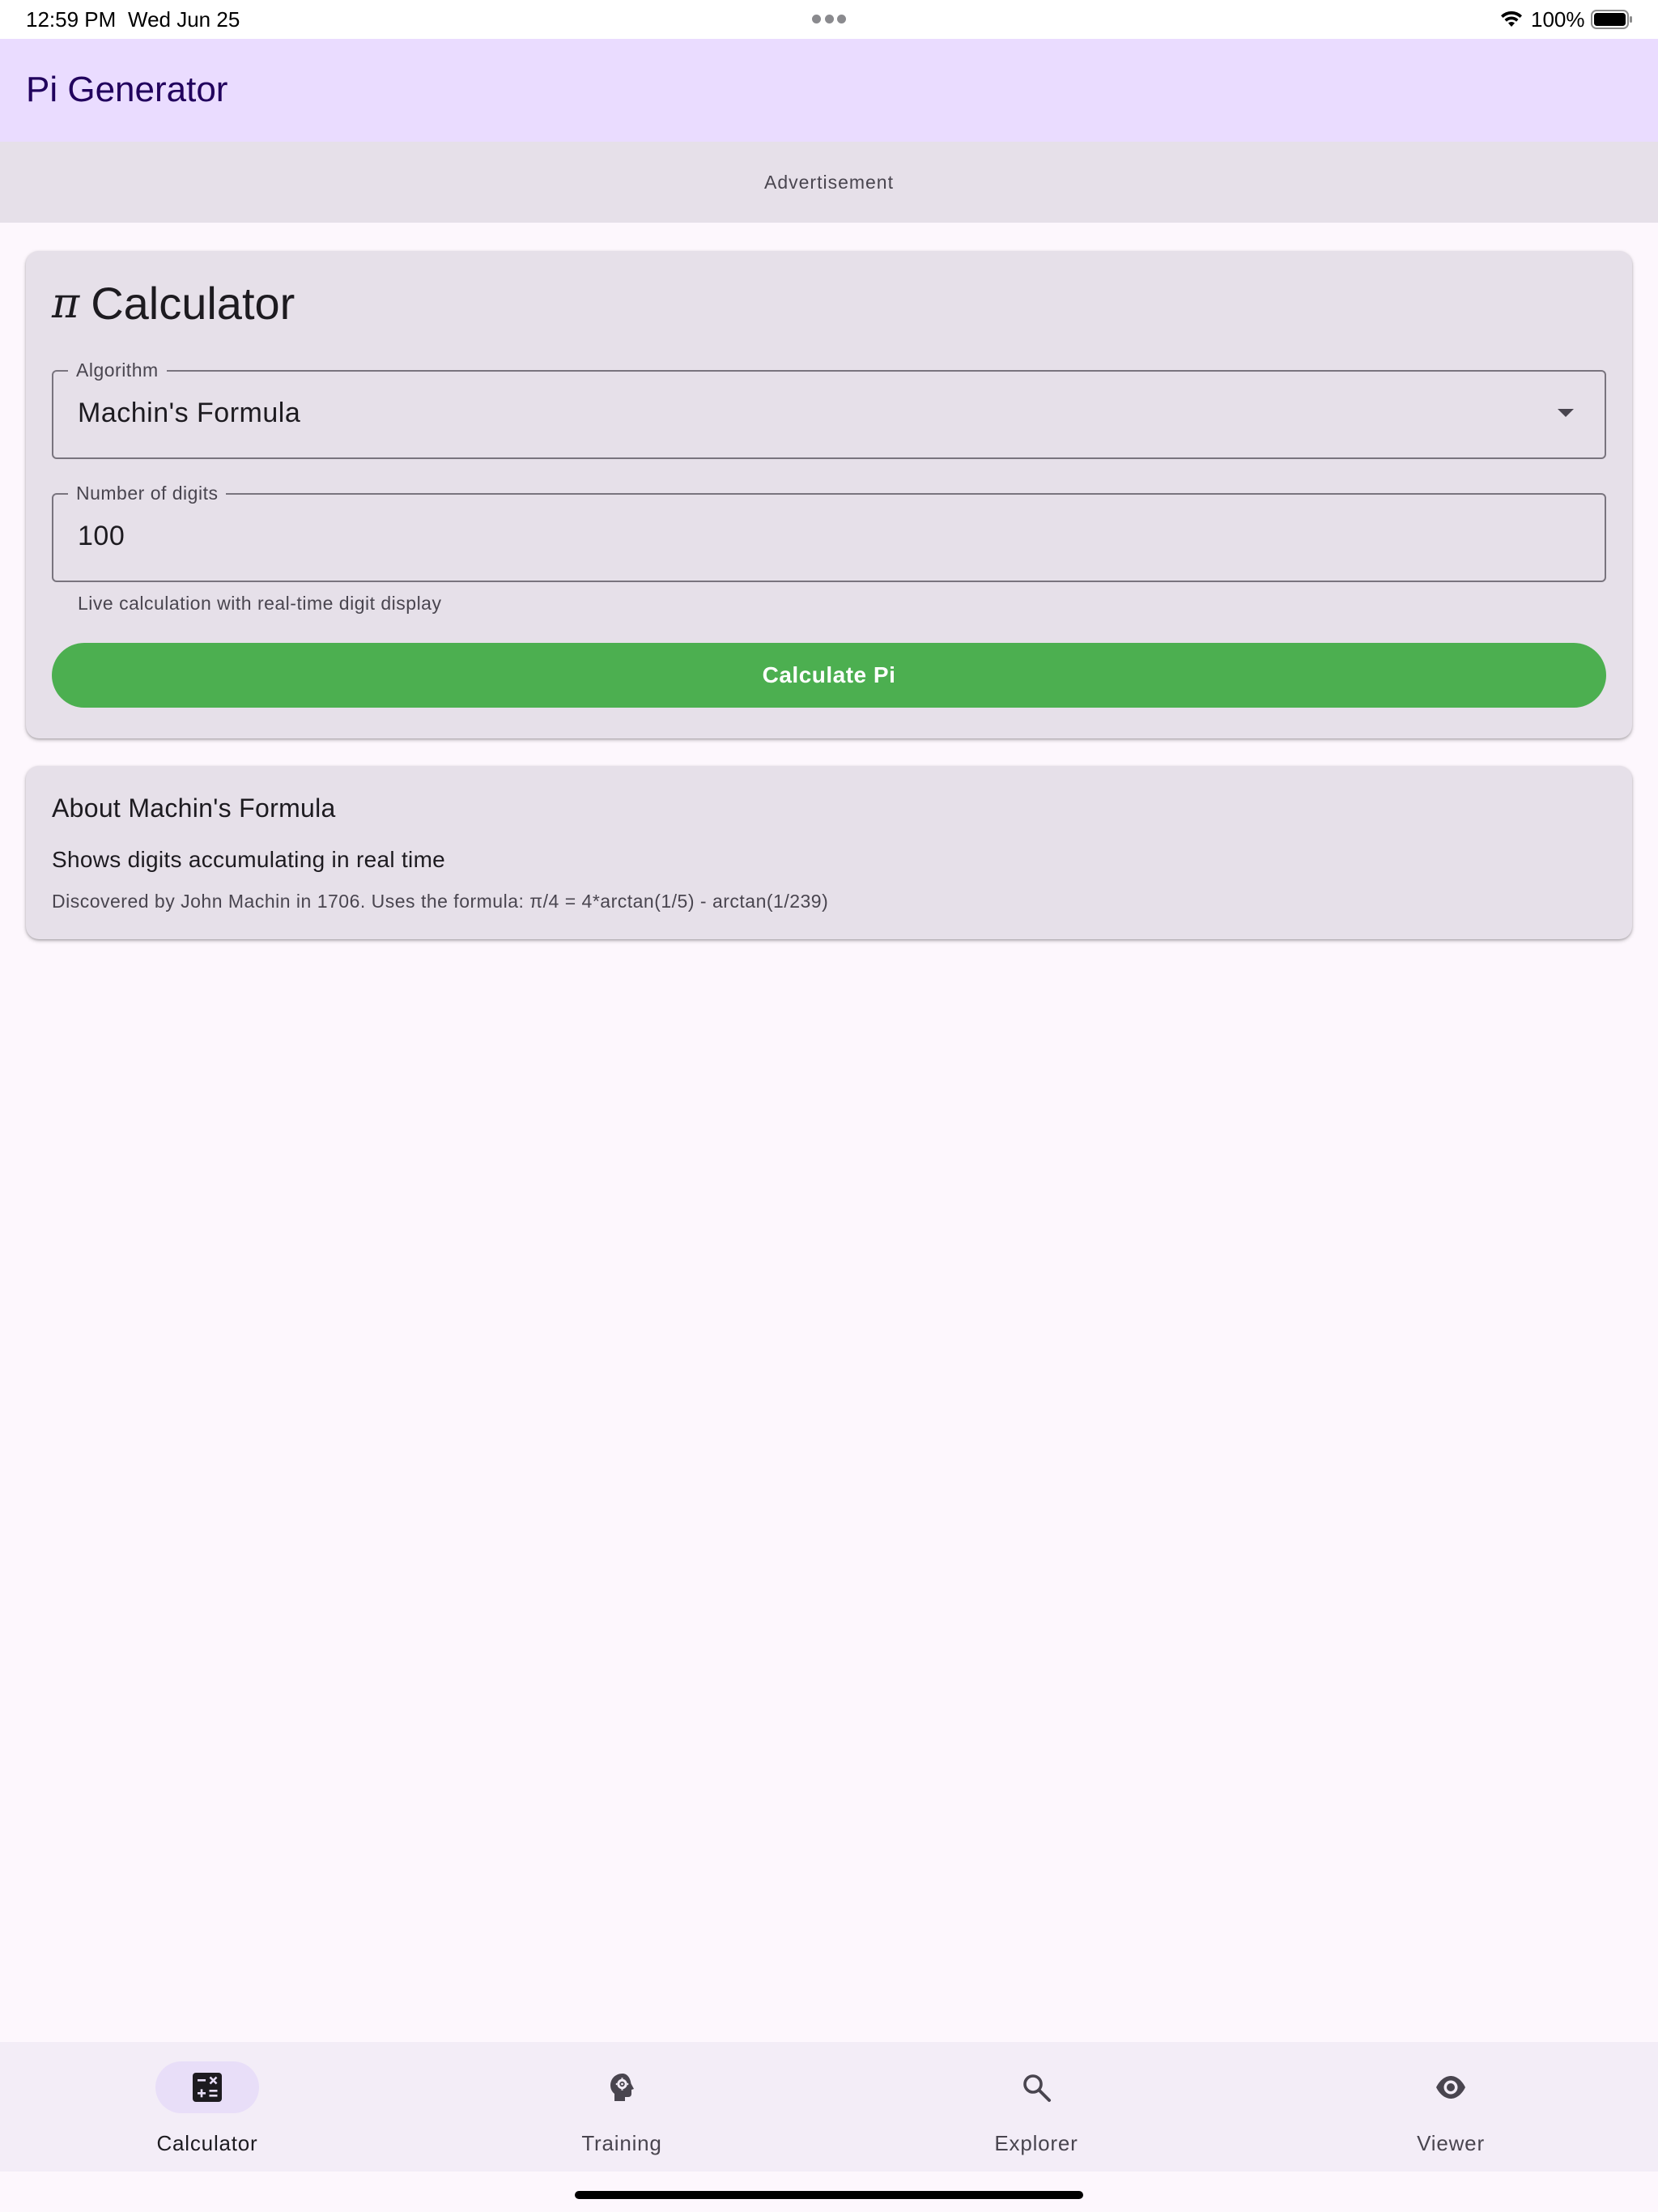 Image resolution: width=1658 pixels, height=2212 pixels. I want to click on about-title: About Machin's Formula, so click(194, 808).